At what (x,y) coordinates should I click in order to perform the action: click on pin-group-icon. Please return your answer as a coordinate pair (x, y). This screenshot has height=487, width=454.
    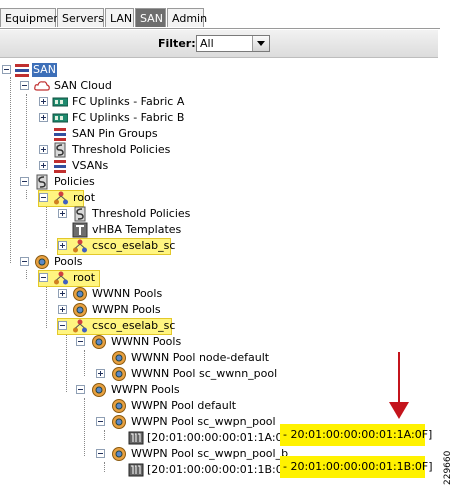
    Looking at the image, I should click on (60, 134).